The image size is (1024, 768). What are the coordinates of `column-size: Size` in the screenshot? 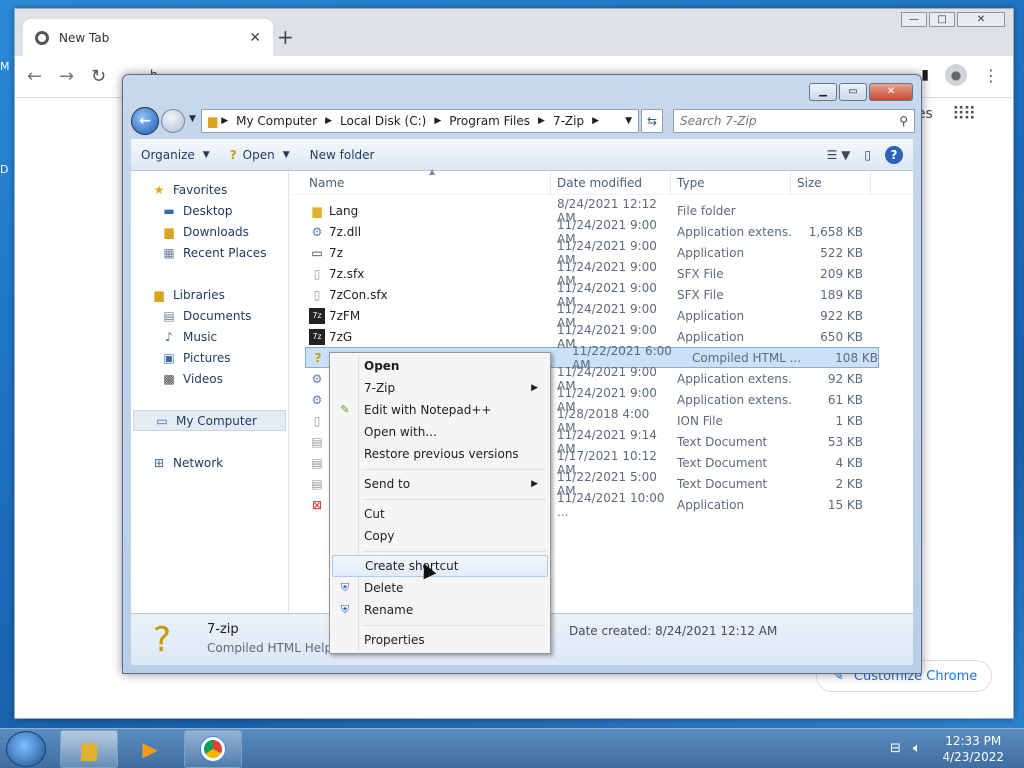 It's located at (831, 182).